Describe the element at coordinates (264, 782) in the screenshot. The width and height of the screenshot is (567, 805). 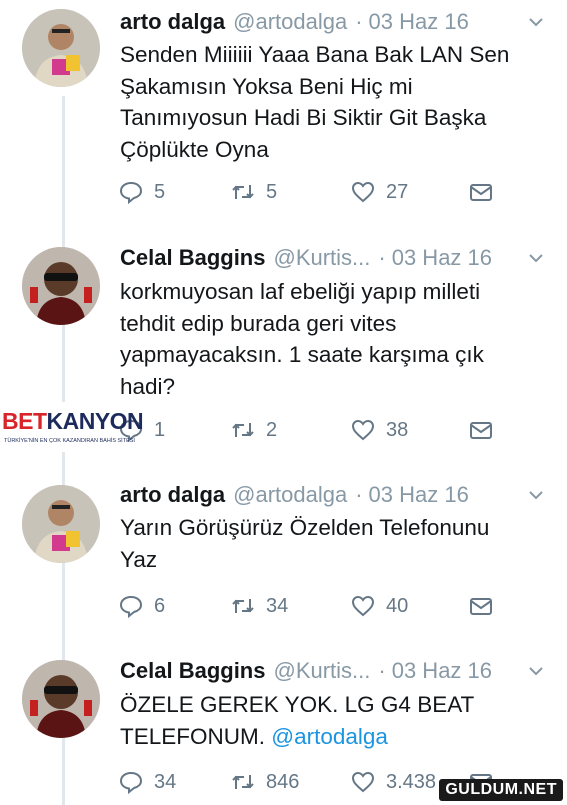
I see `retweet-button: 846` at that location.